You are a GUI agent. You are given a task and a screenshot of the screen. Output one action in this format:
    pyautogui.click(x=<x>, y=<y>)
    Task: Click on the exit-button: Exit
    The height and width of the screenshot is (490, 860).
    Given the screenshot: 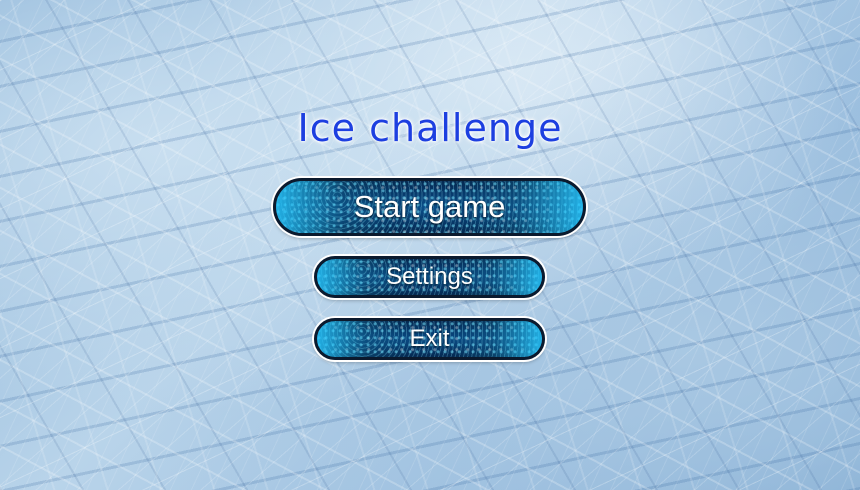 What is the action you would take?
    pyautogui.click(x=429, y=339)
    